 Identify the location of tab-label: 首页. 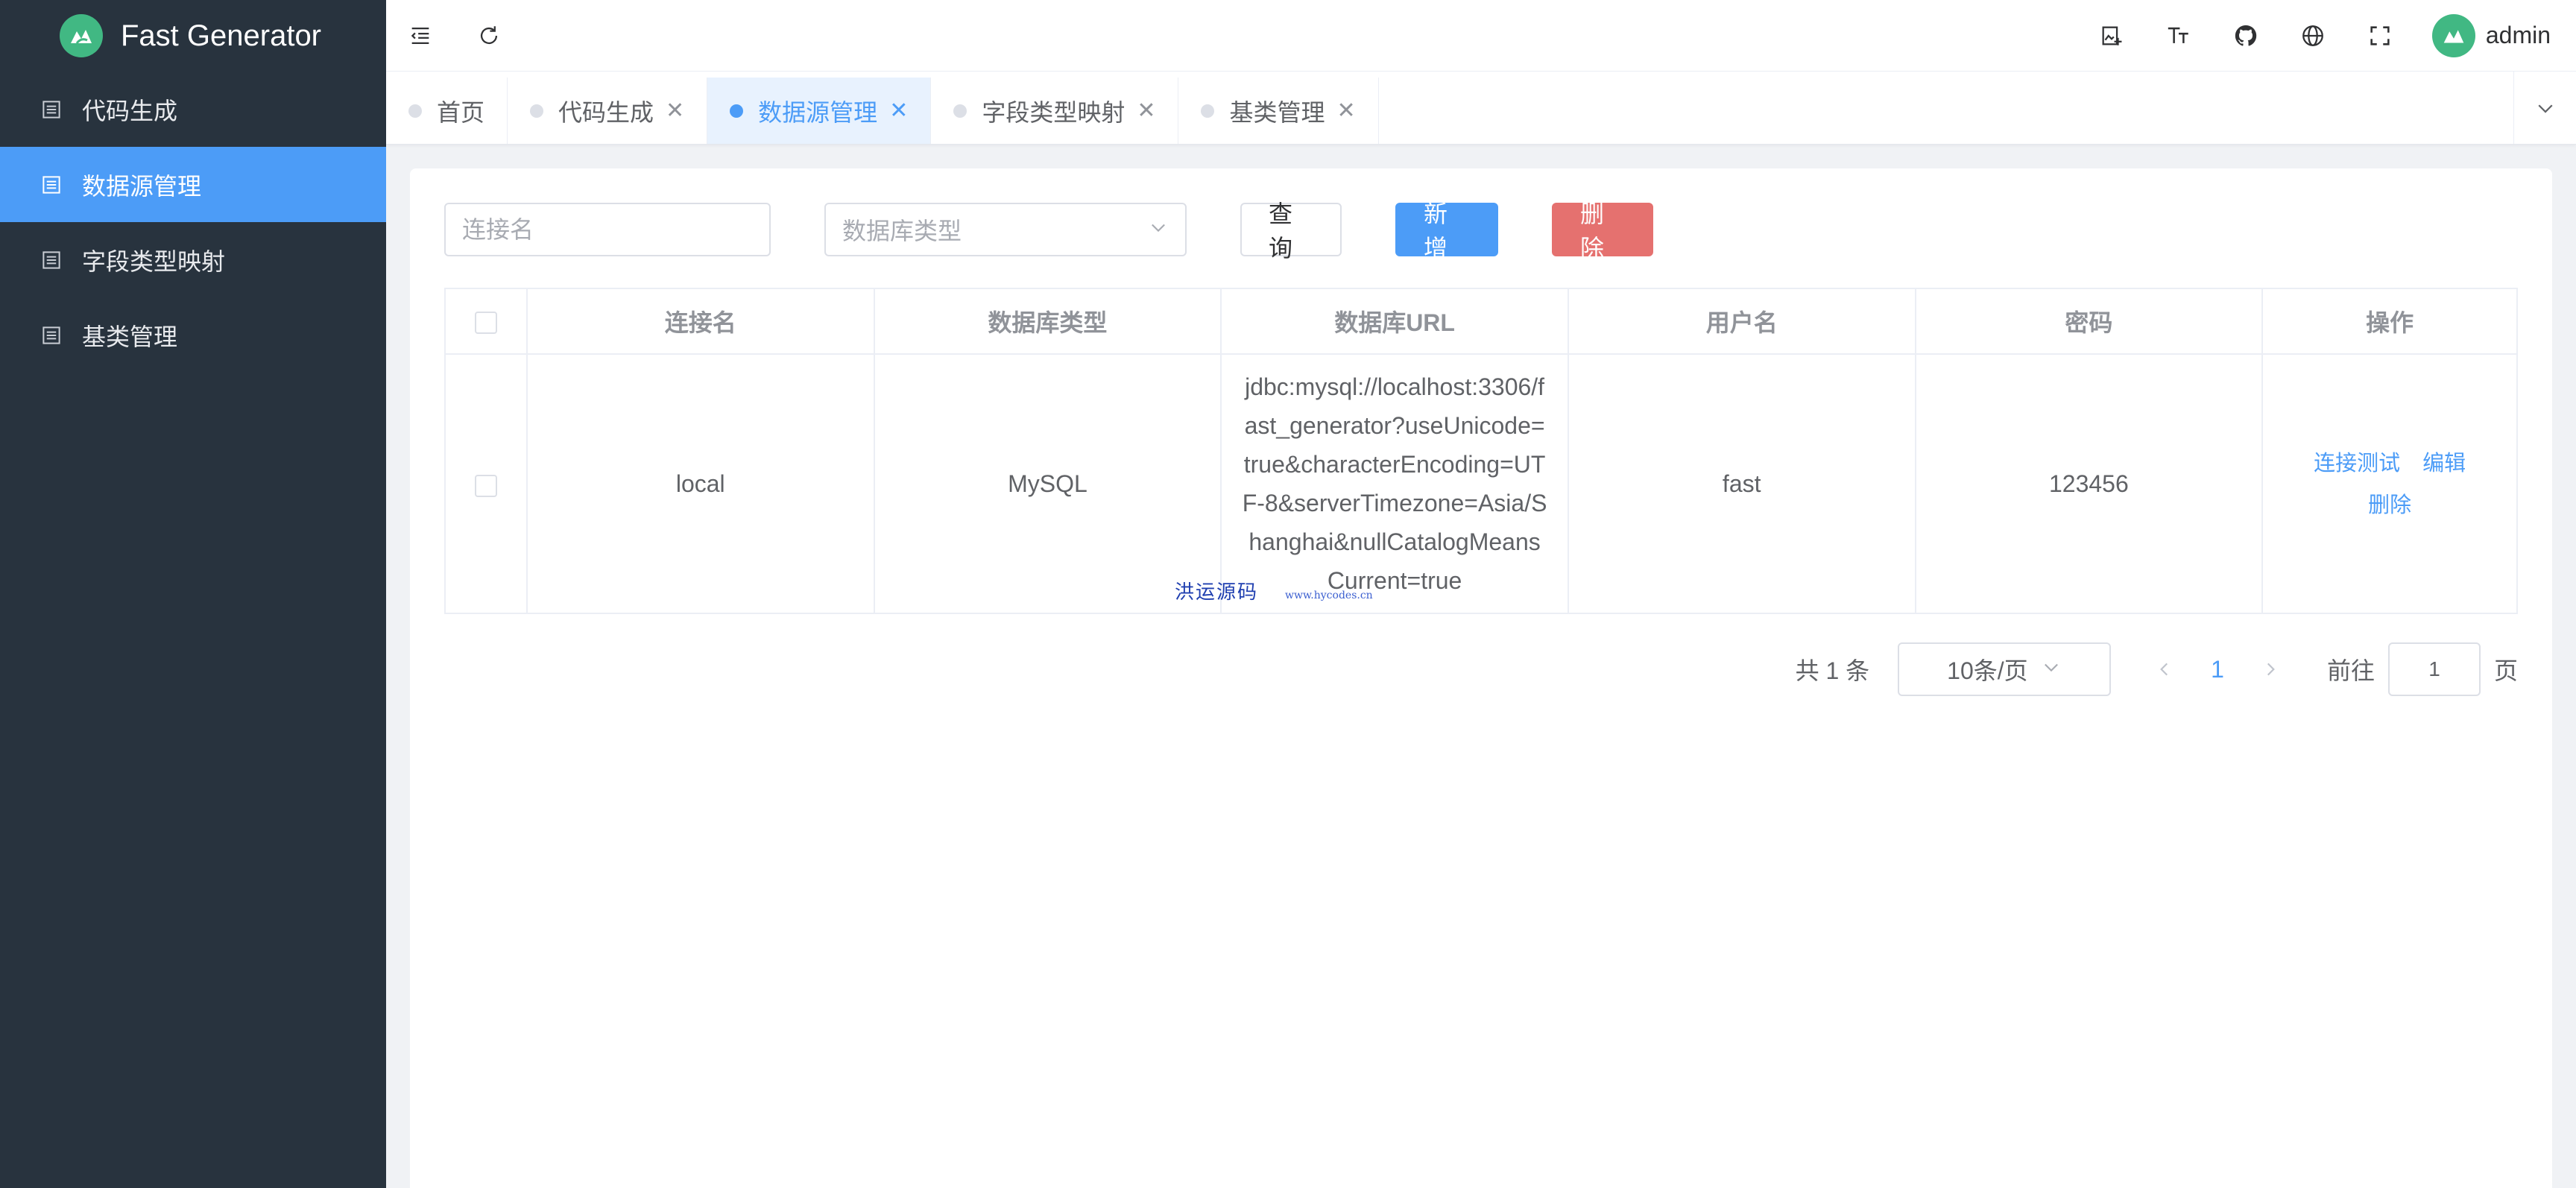
(461, 112).